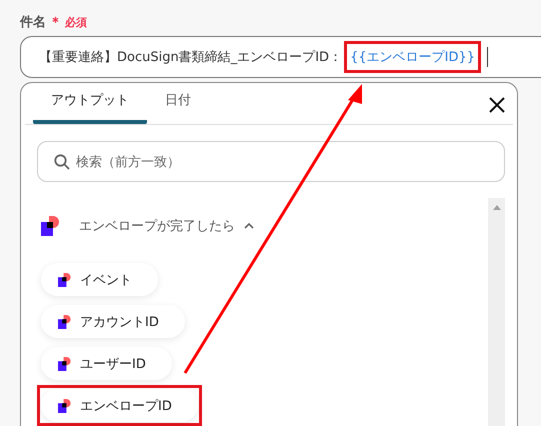  Describe the element at coordinates (496, 312) in the screenshot. I see `scrollbar` at that location.